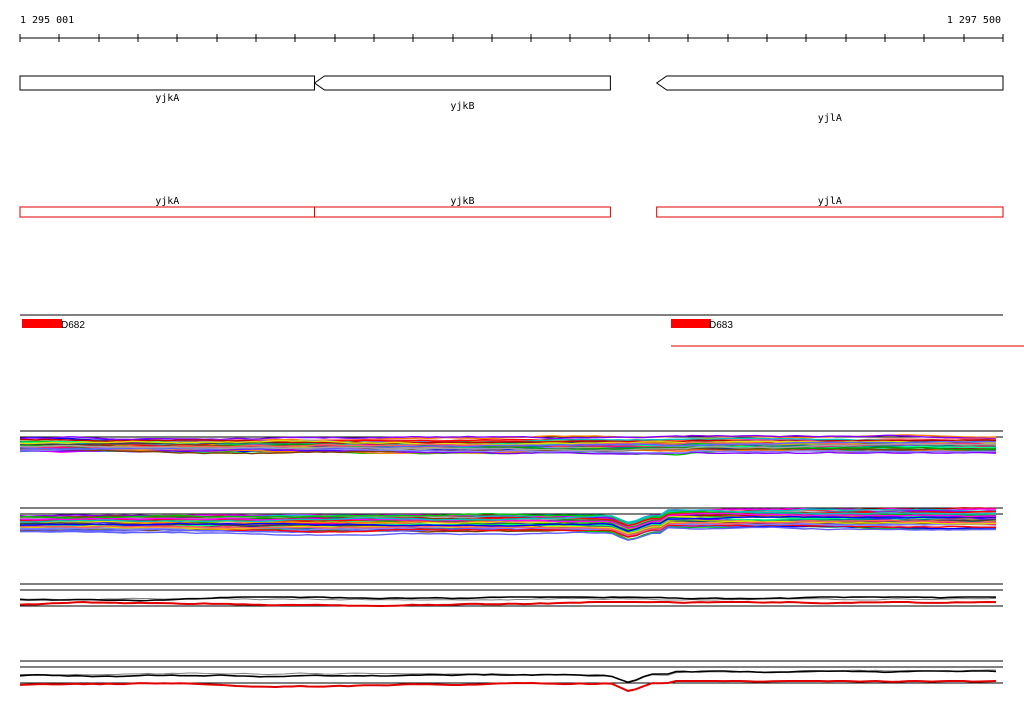 This screenshot has height=714, width=1024. What do you see at coordinates (47, 20) in the screenshot?
I see `ruler-start-label: 1 295 001` at bounding box center [47, 20].